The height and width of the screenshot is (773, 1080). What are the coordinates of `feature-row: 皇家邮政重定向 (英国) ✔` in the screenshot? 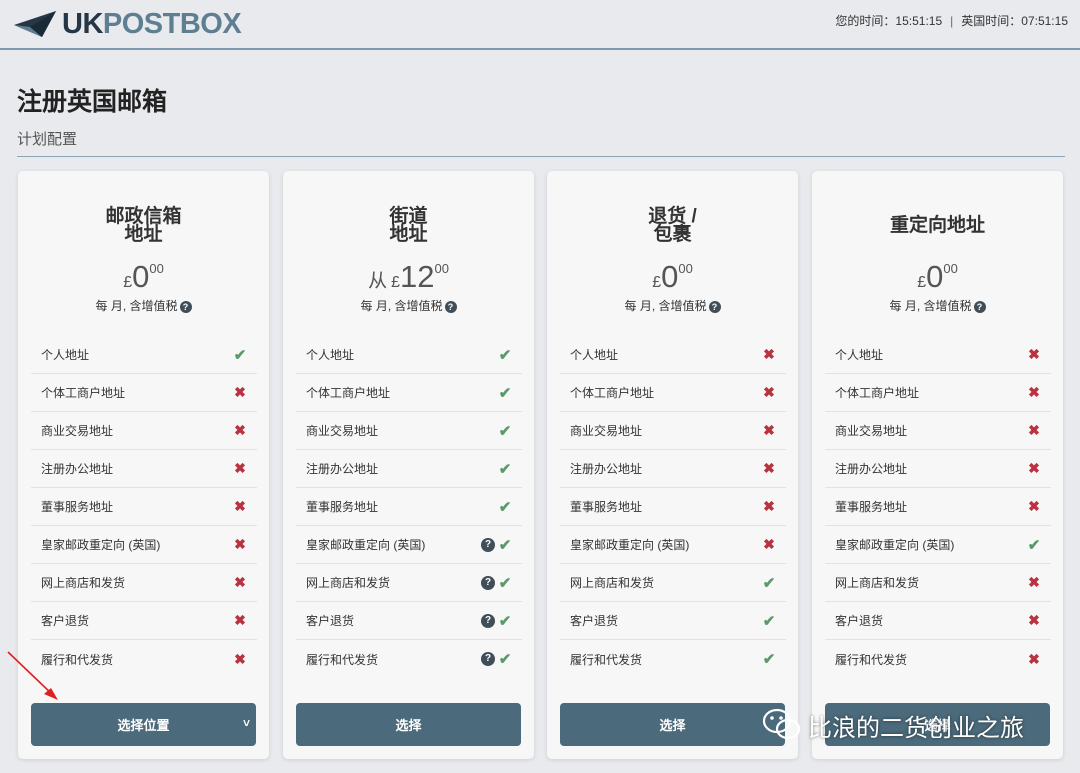 It's located at (938, 545).